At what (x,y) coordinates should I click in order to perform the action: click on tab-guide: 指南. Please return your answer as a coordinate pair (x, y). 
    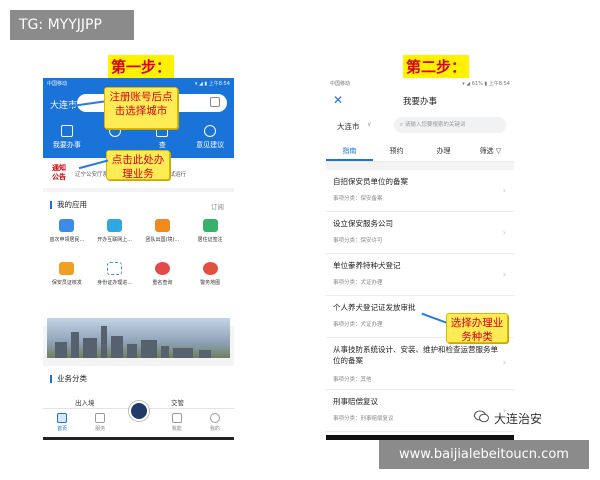
    Looking at the image, I should click on (349, 151).